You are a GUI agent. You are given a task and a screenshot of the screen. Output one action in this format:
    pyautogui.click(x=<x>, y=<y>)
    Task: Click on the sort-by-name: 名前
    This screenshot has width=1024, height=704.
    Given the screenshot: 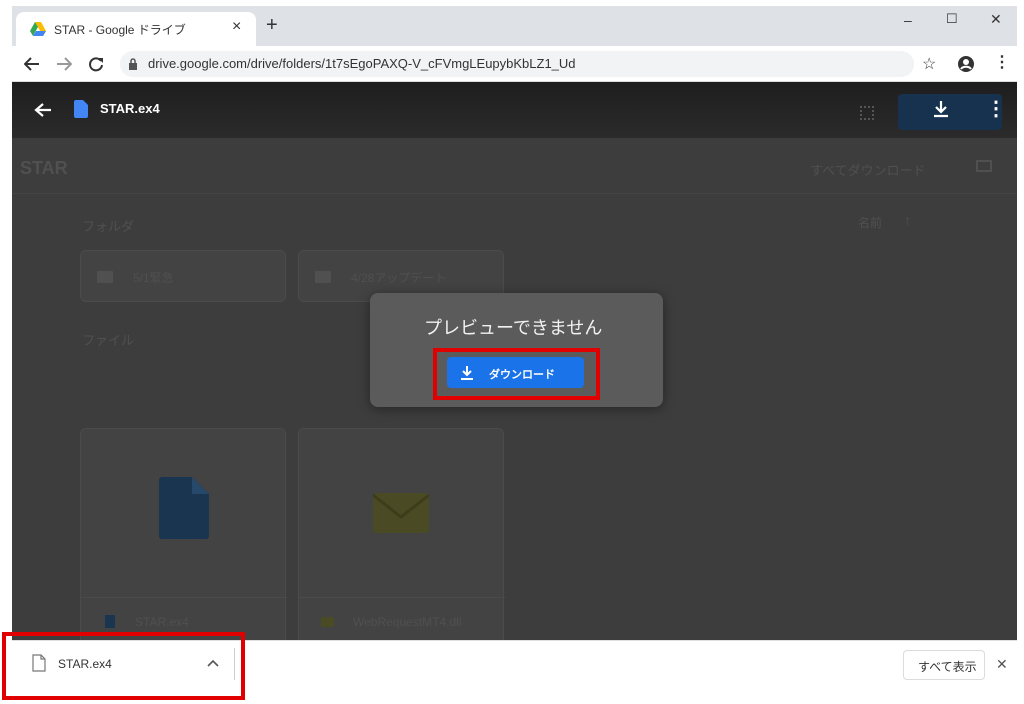 What is the action you would take?
    pyautogui.click(x=870, y=222)
    